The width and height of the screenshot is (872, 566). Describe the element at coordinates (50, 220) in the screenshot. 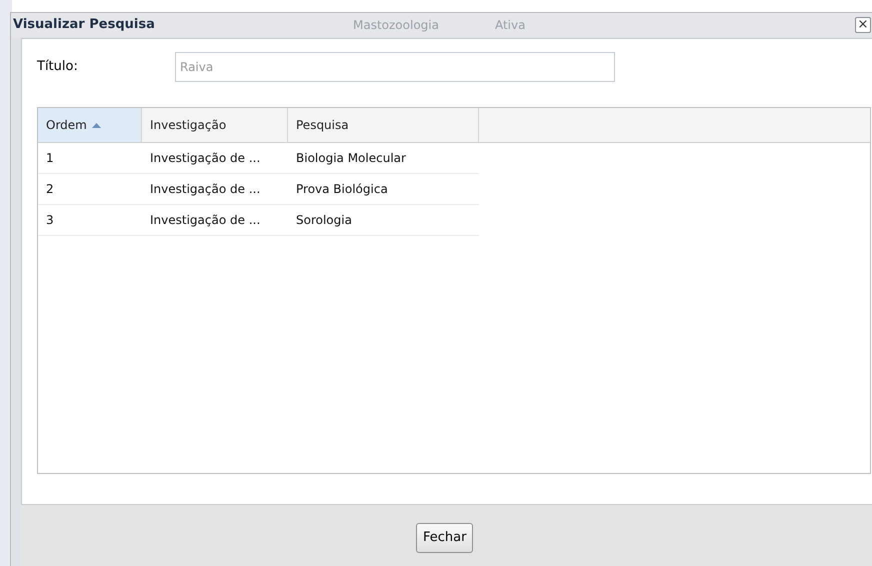

I see `table-cell-text: 3` at that location.